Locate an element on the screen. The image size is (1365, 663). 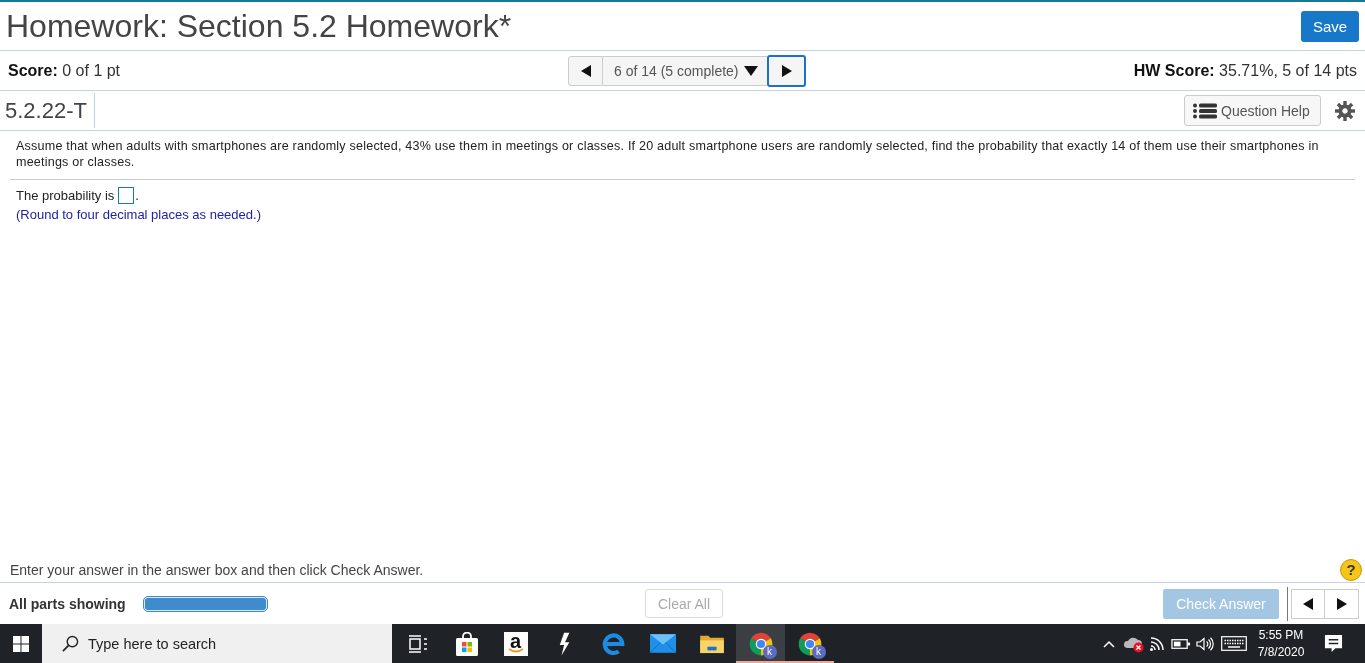
folder-icon is located at coordinates (711, 643).